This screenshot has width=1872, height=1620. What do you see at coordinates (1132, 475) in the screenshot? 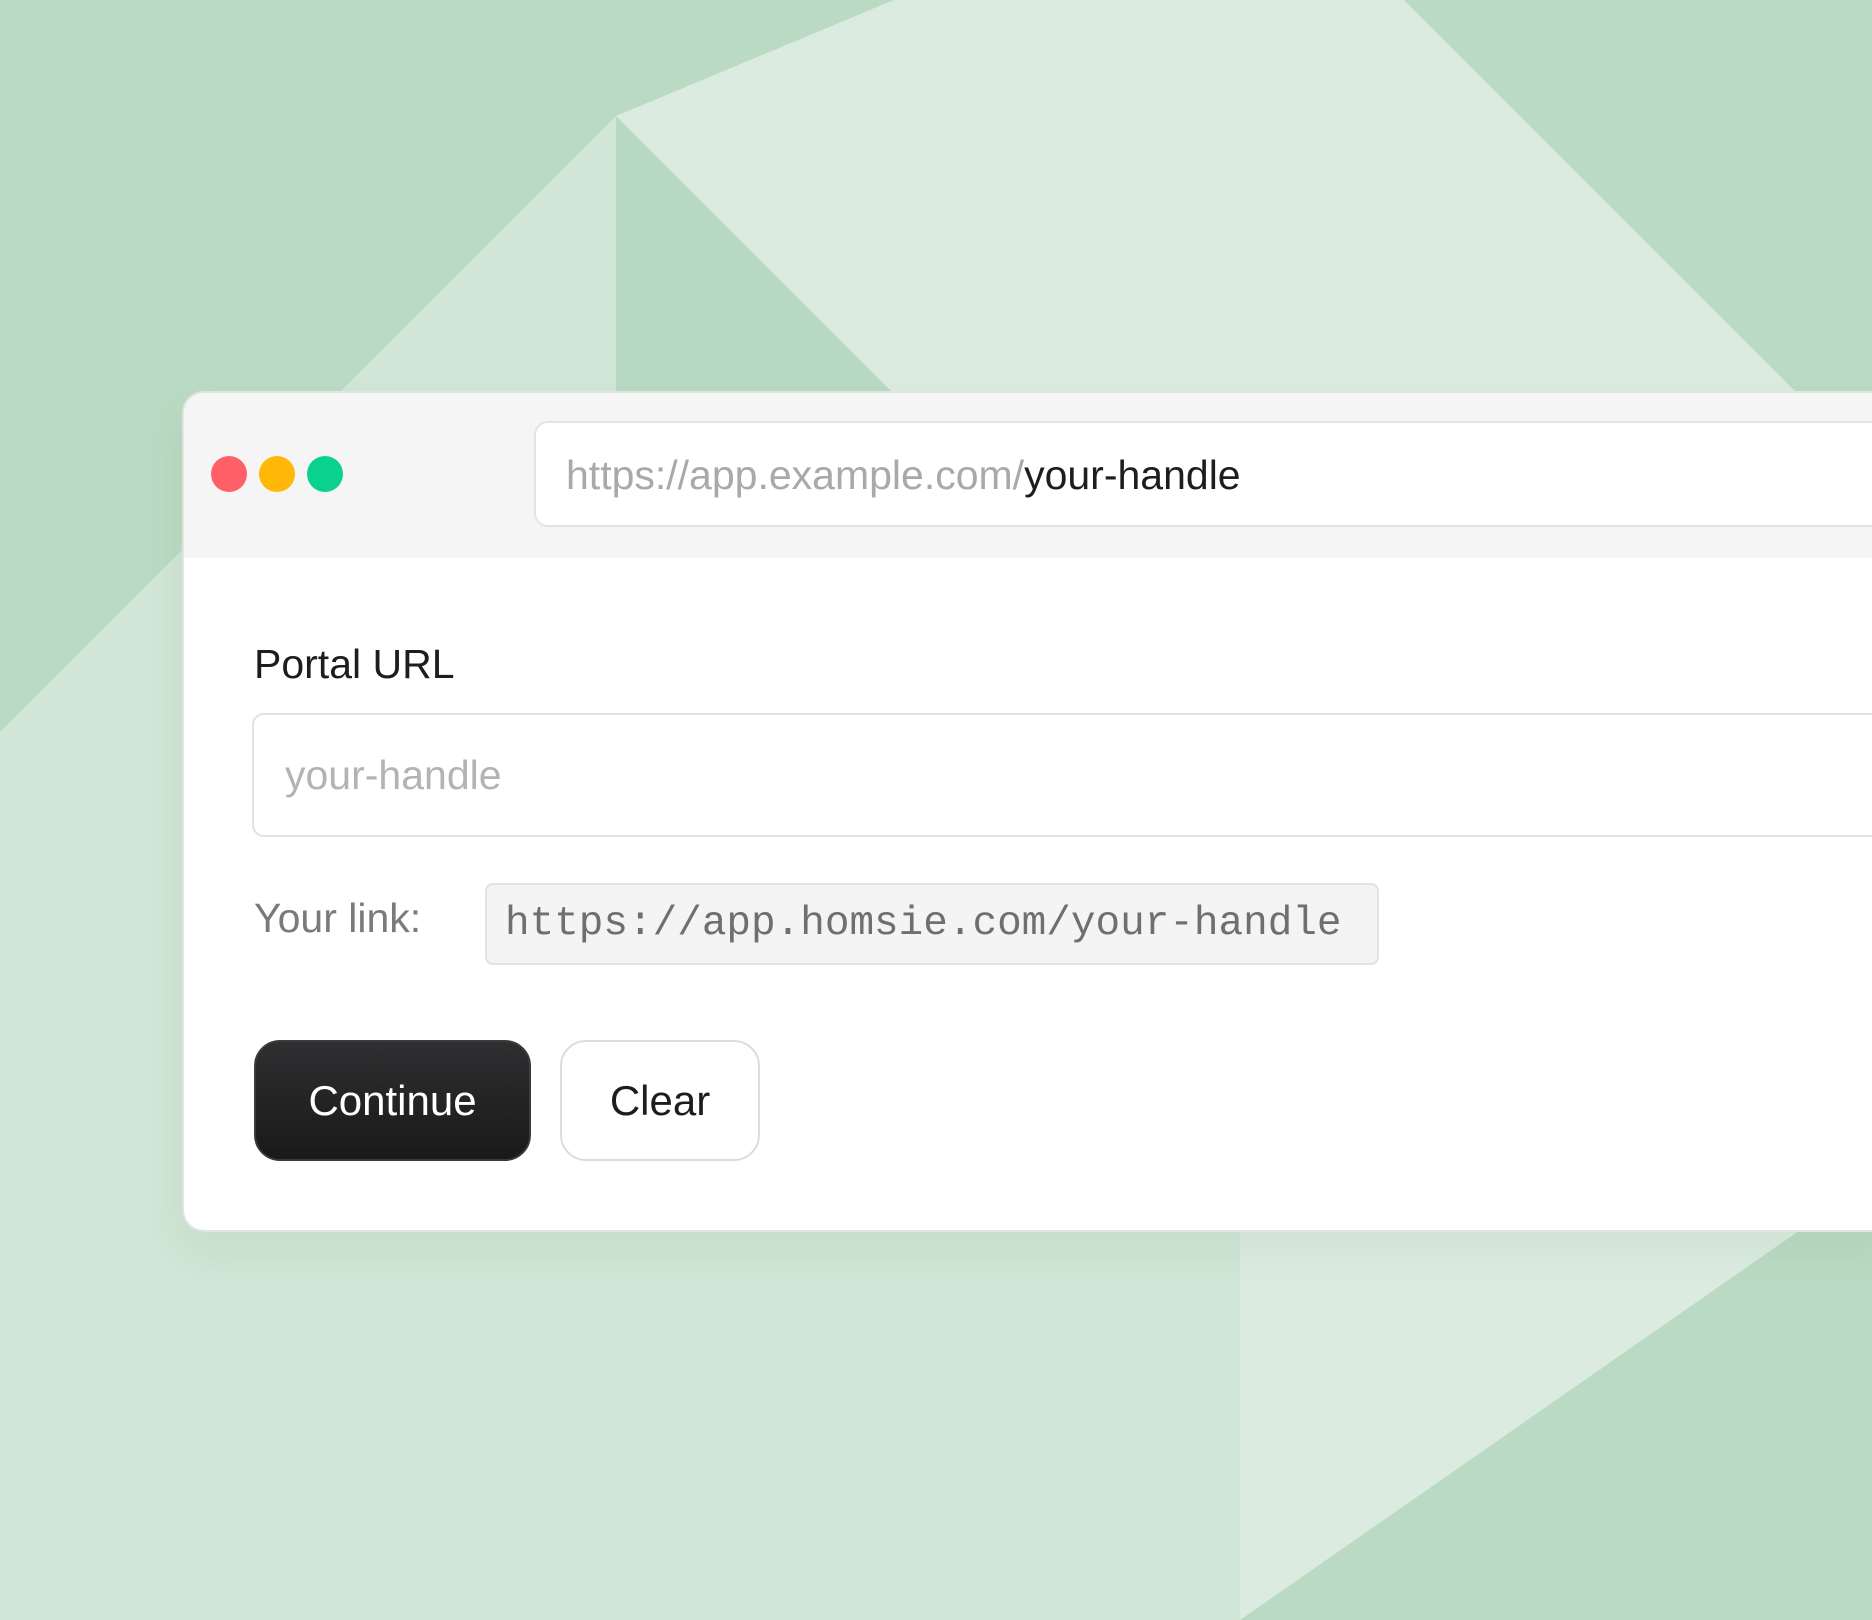
I see `address-handle: your-handle` at bounding box center [1132, 475].